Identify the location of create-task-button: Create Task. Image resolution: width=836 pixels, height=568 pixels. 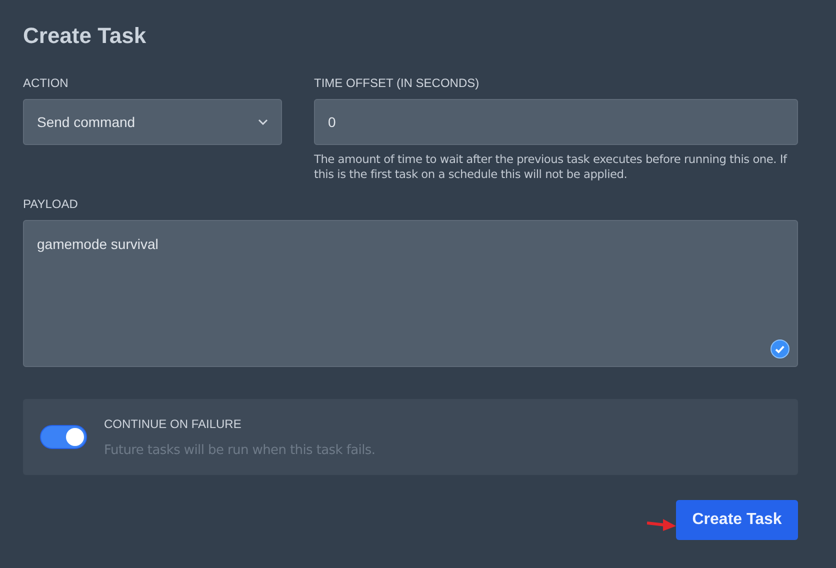
(737, 520).